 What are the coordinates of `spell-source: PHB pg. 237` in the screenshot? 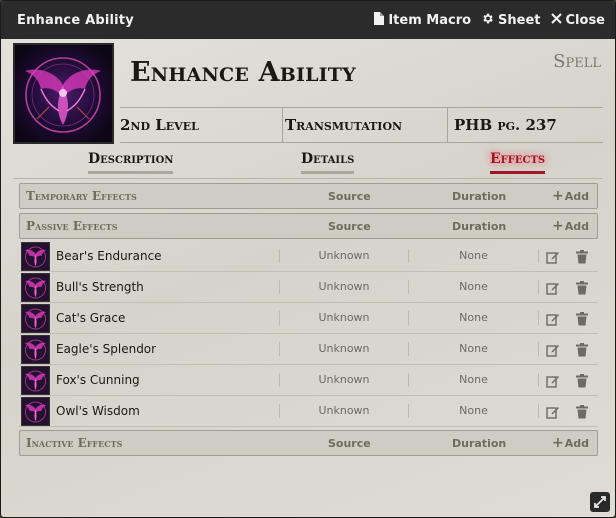 It's located at (525, 125).